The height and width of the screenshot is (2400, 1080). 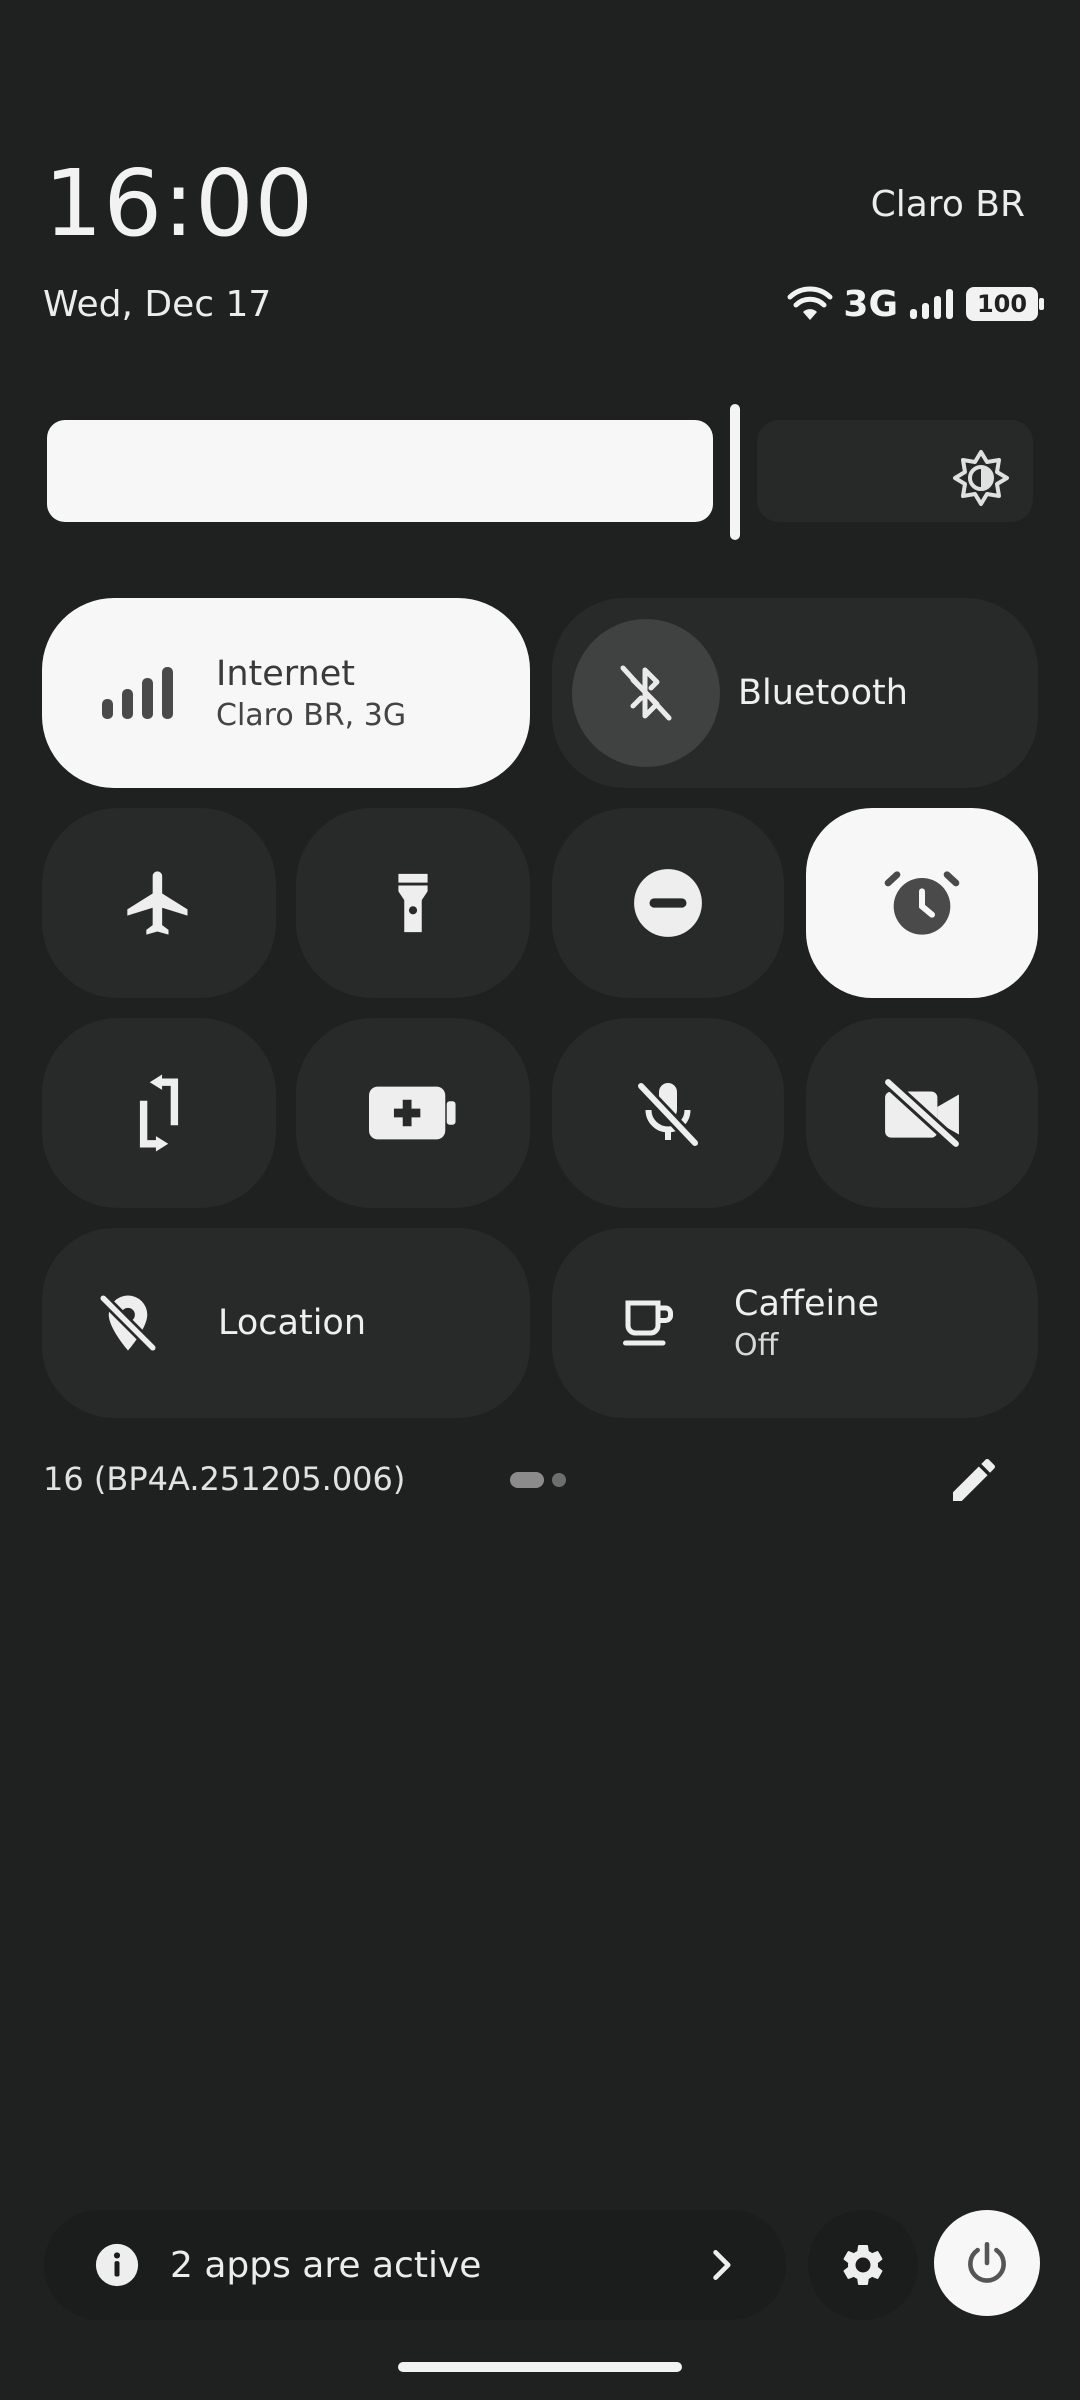 I want to click on alarm-tile, so click(x=922, y=903).